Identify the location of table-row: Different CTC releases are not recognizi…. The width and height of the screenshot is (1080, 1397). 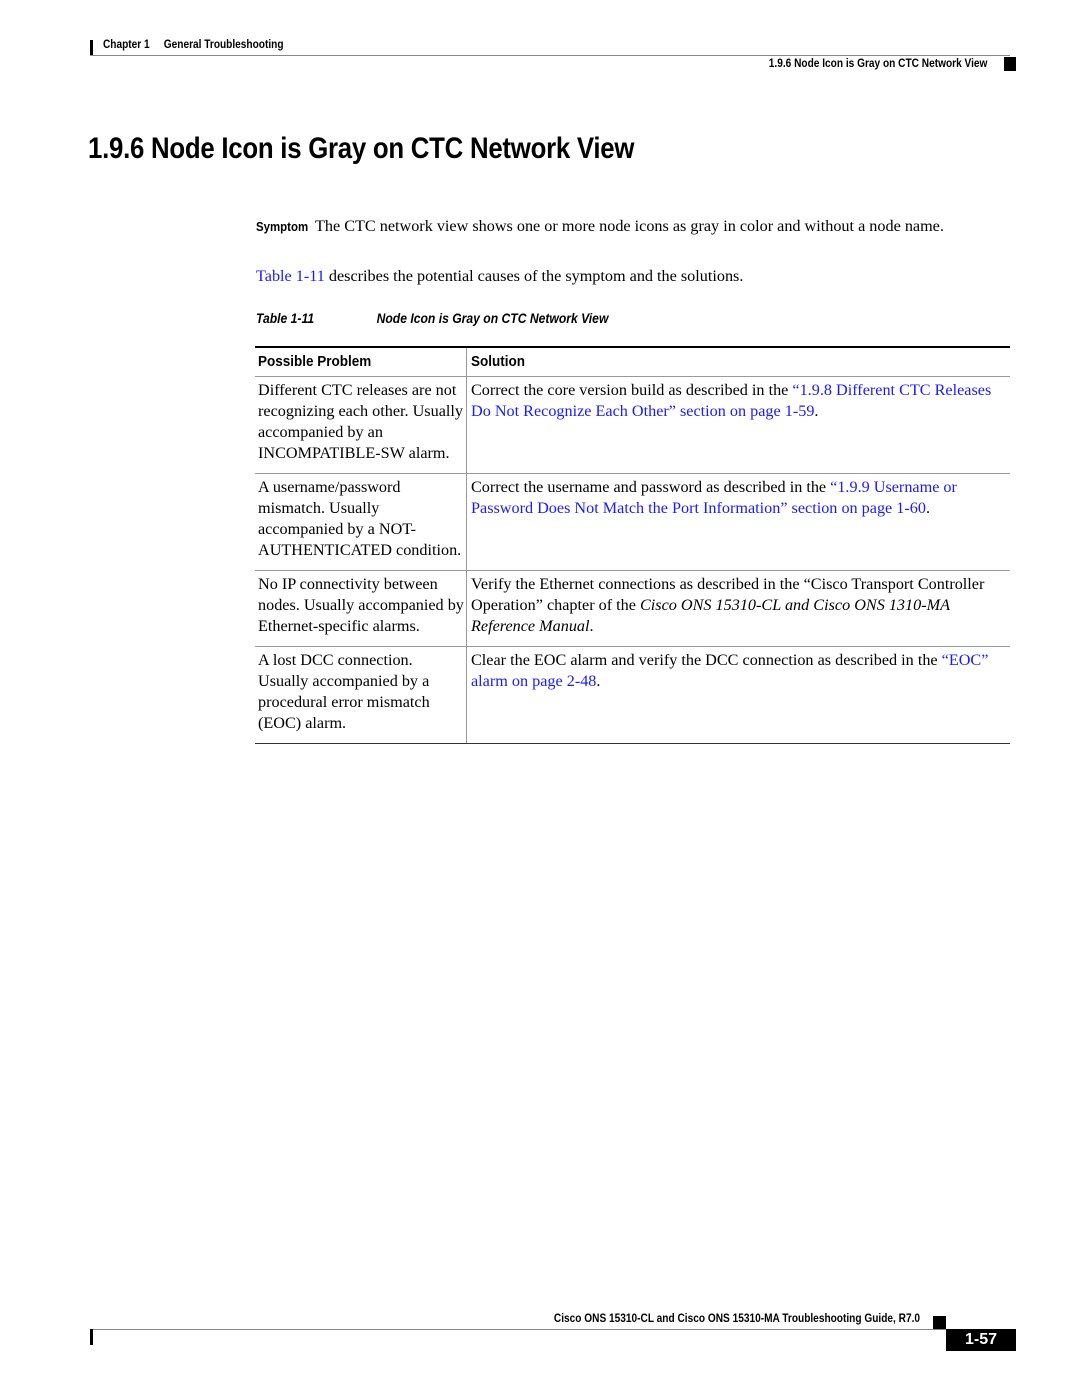
(632, 425).